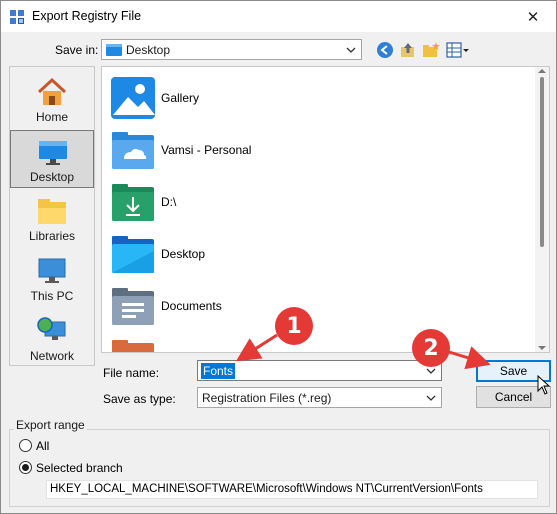 The image size is (557, 514). What do you see at coordinates (51, 117) in the screenshot?
I see `places-label-home: Home` at bounding box center [51, 117].